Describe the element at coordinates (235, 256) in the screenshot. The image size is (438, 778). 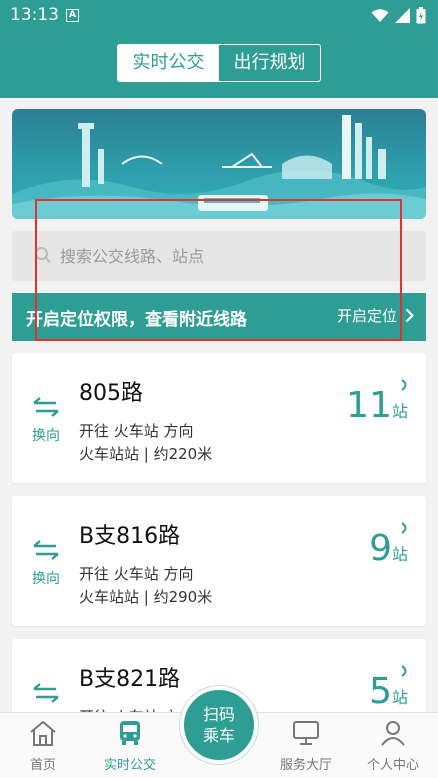
I see `search-input` at that location.